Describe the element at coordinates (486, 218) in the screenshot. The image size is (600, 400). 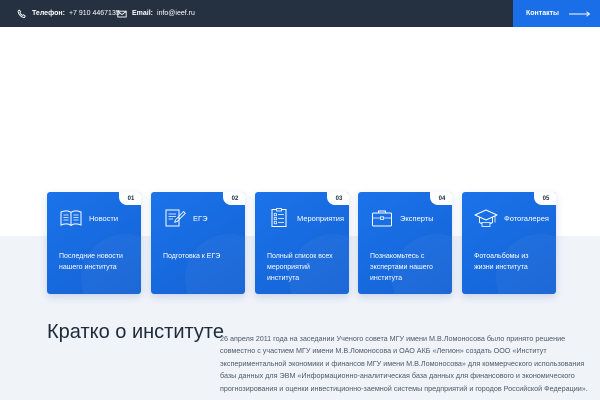
I see `graduation-cap-icon` at that location.